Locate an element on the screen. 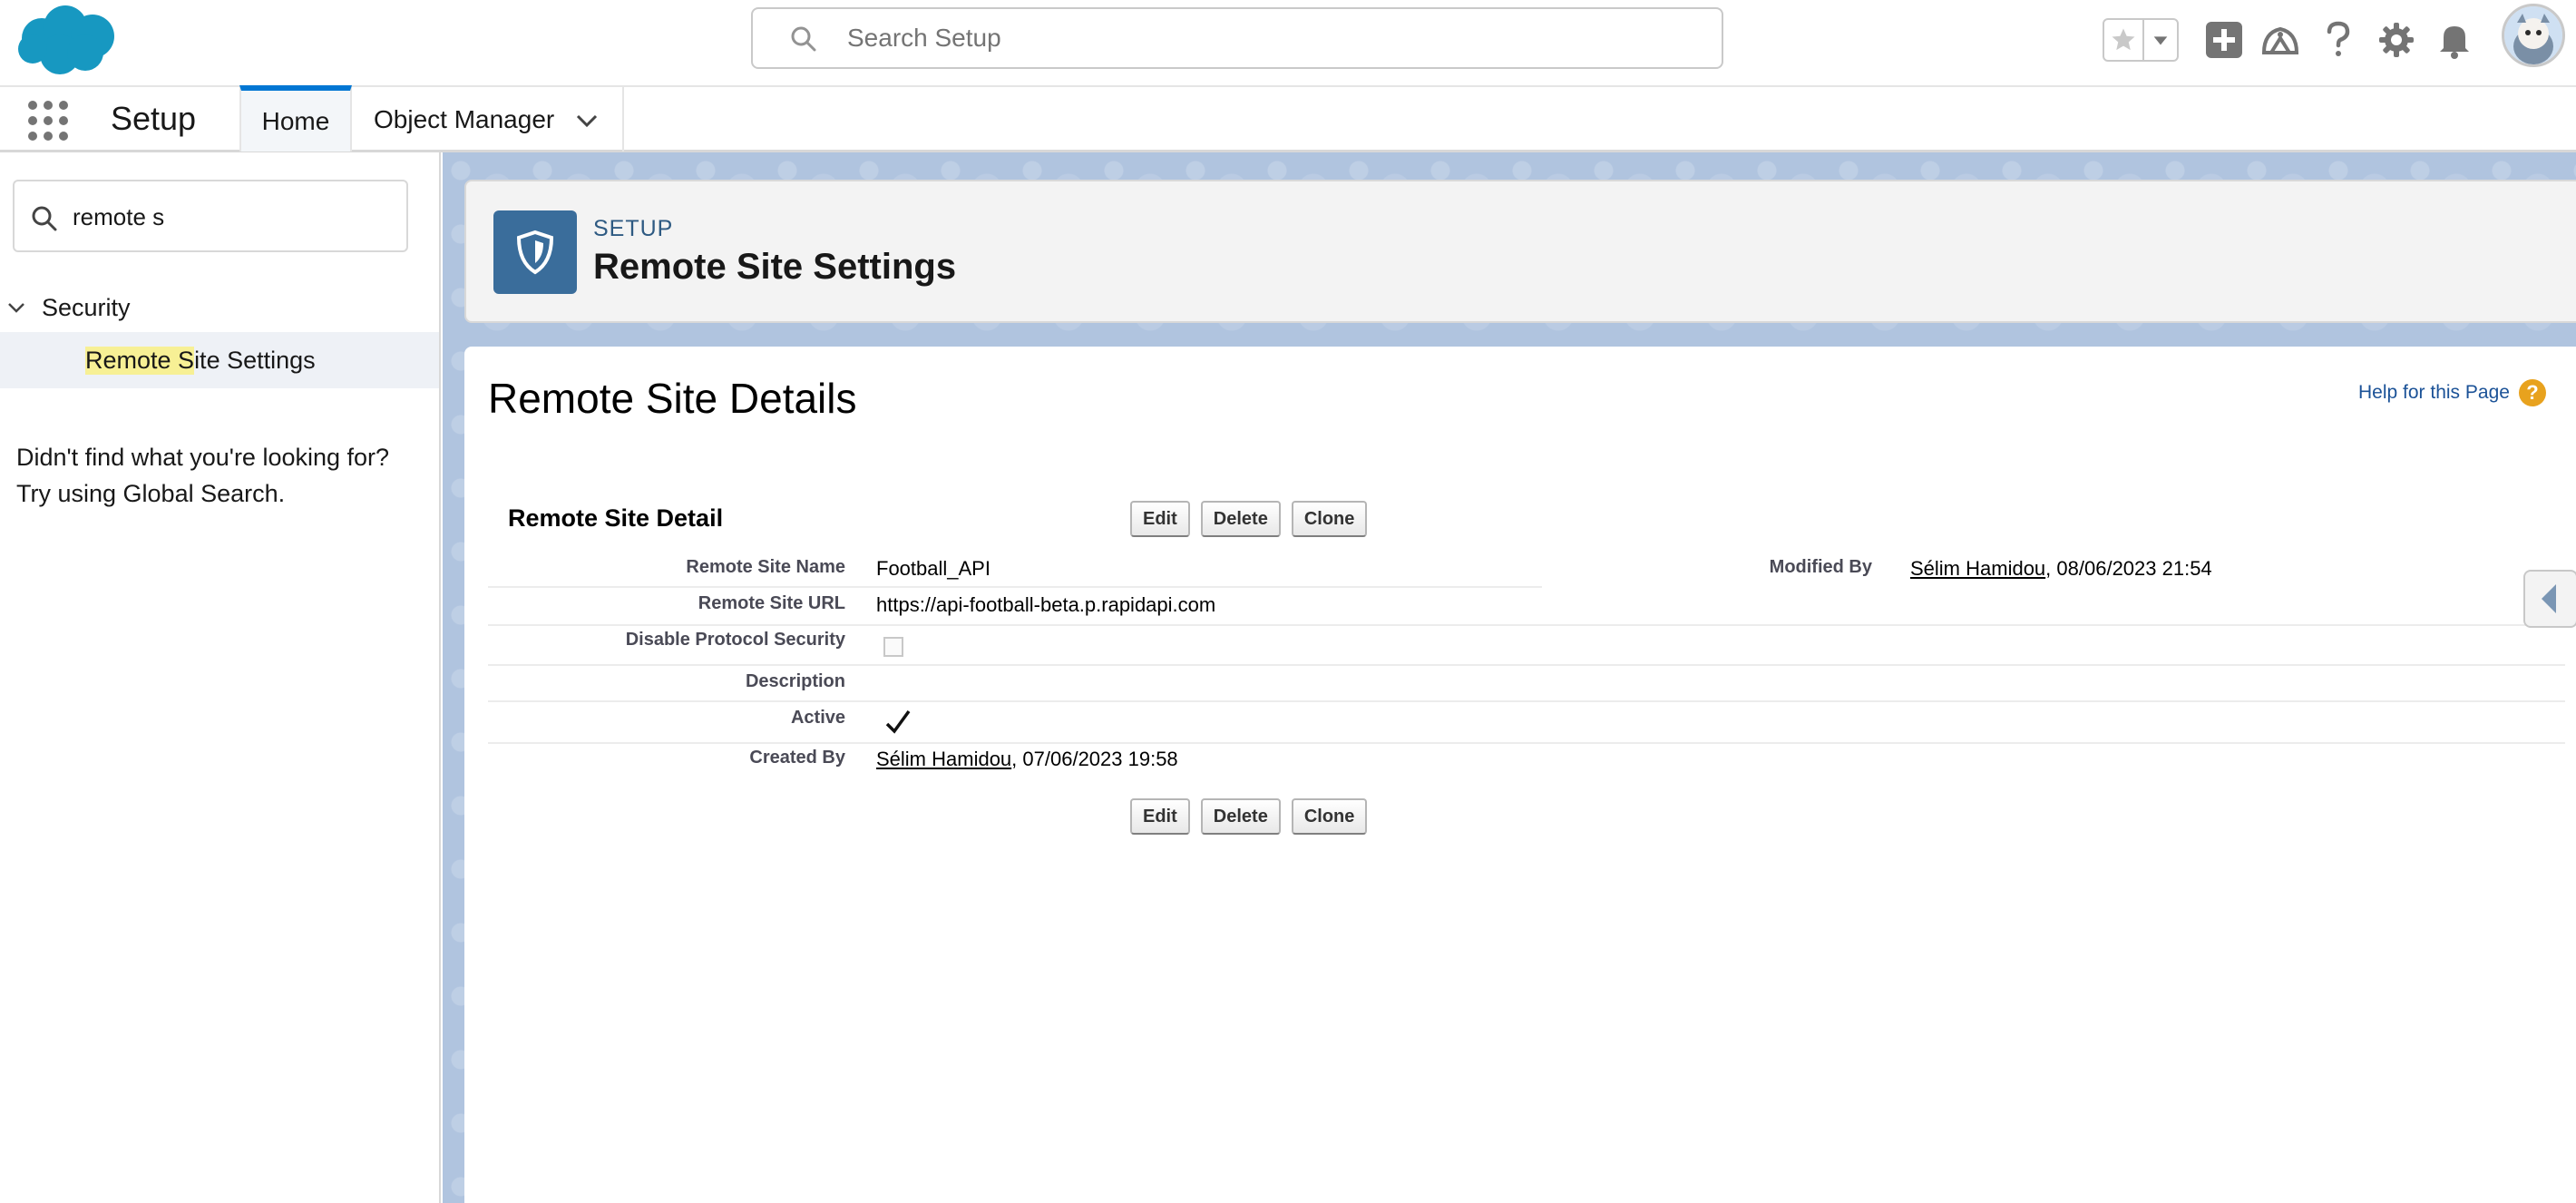  setup-search-box is located at coordinates (1237, 38).